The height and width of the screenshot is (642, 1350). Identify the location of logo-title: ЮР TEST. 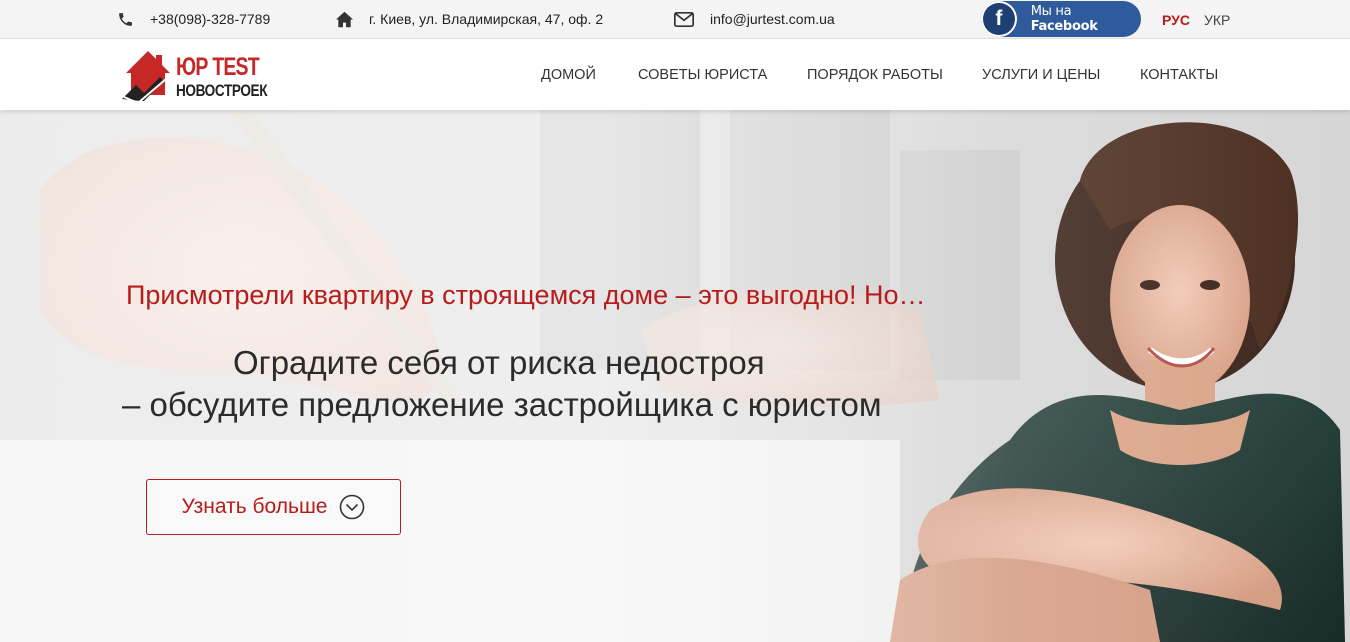
(218, 67).